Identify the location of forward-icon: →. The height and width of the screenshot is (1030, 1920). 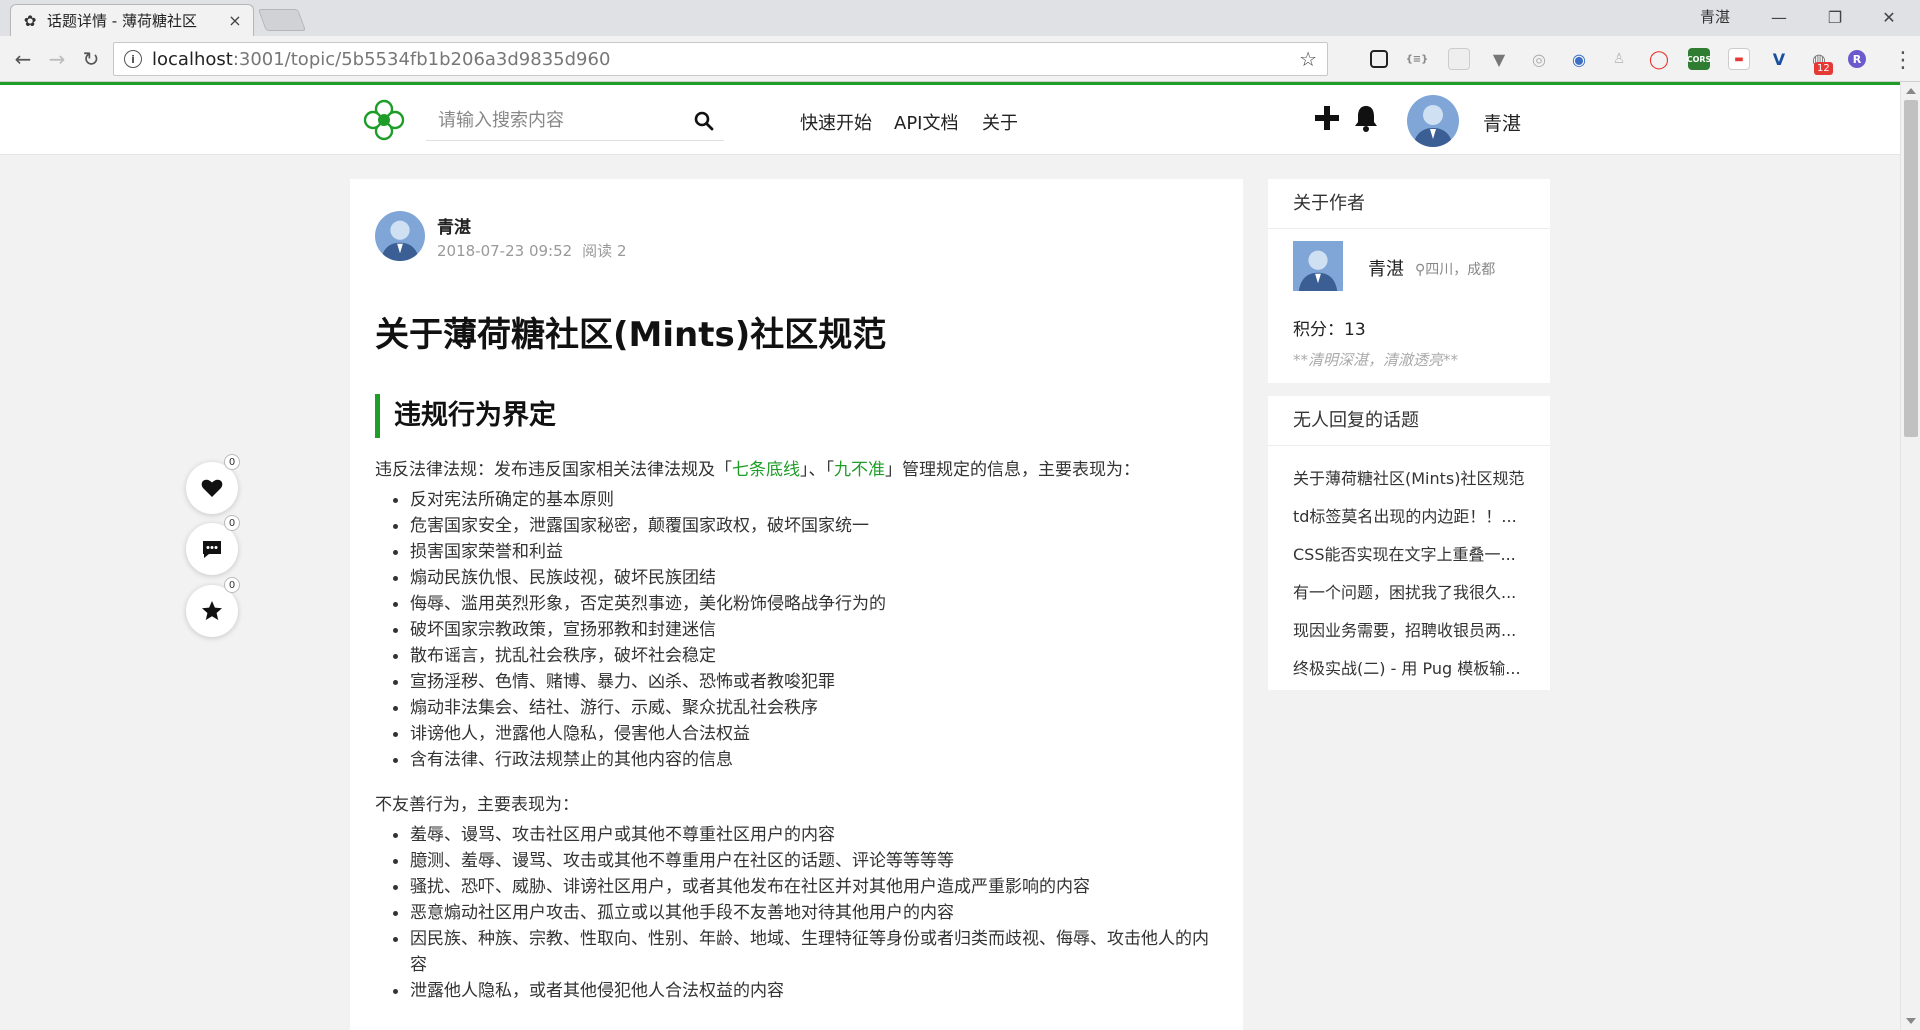
(57, 59).